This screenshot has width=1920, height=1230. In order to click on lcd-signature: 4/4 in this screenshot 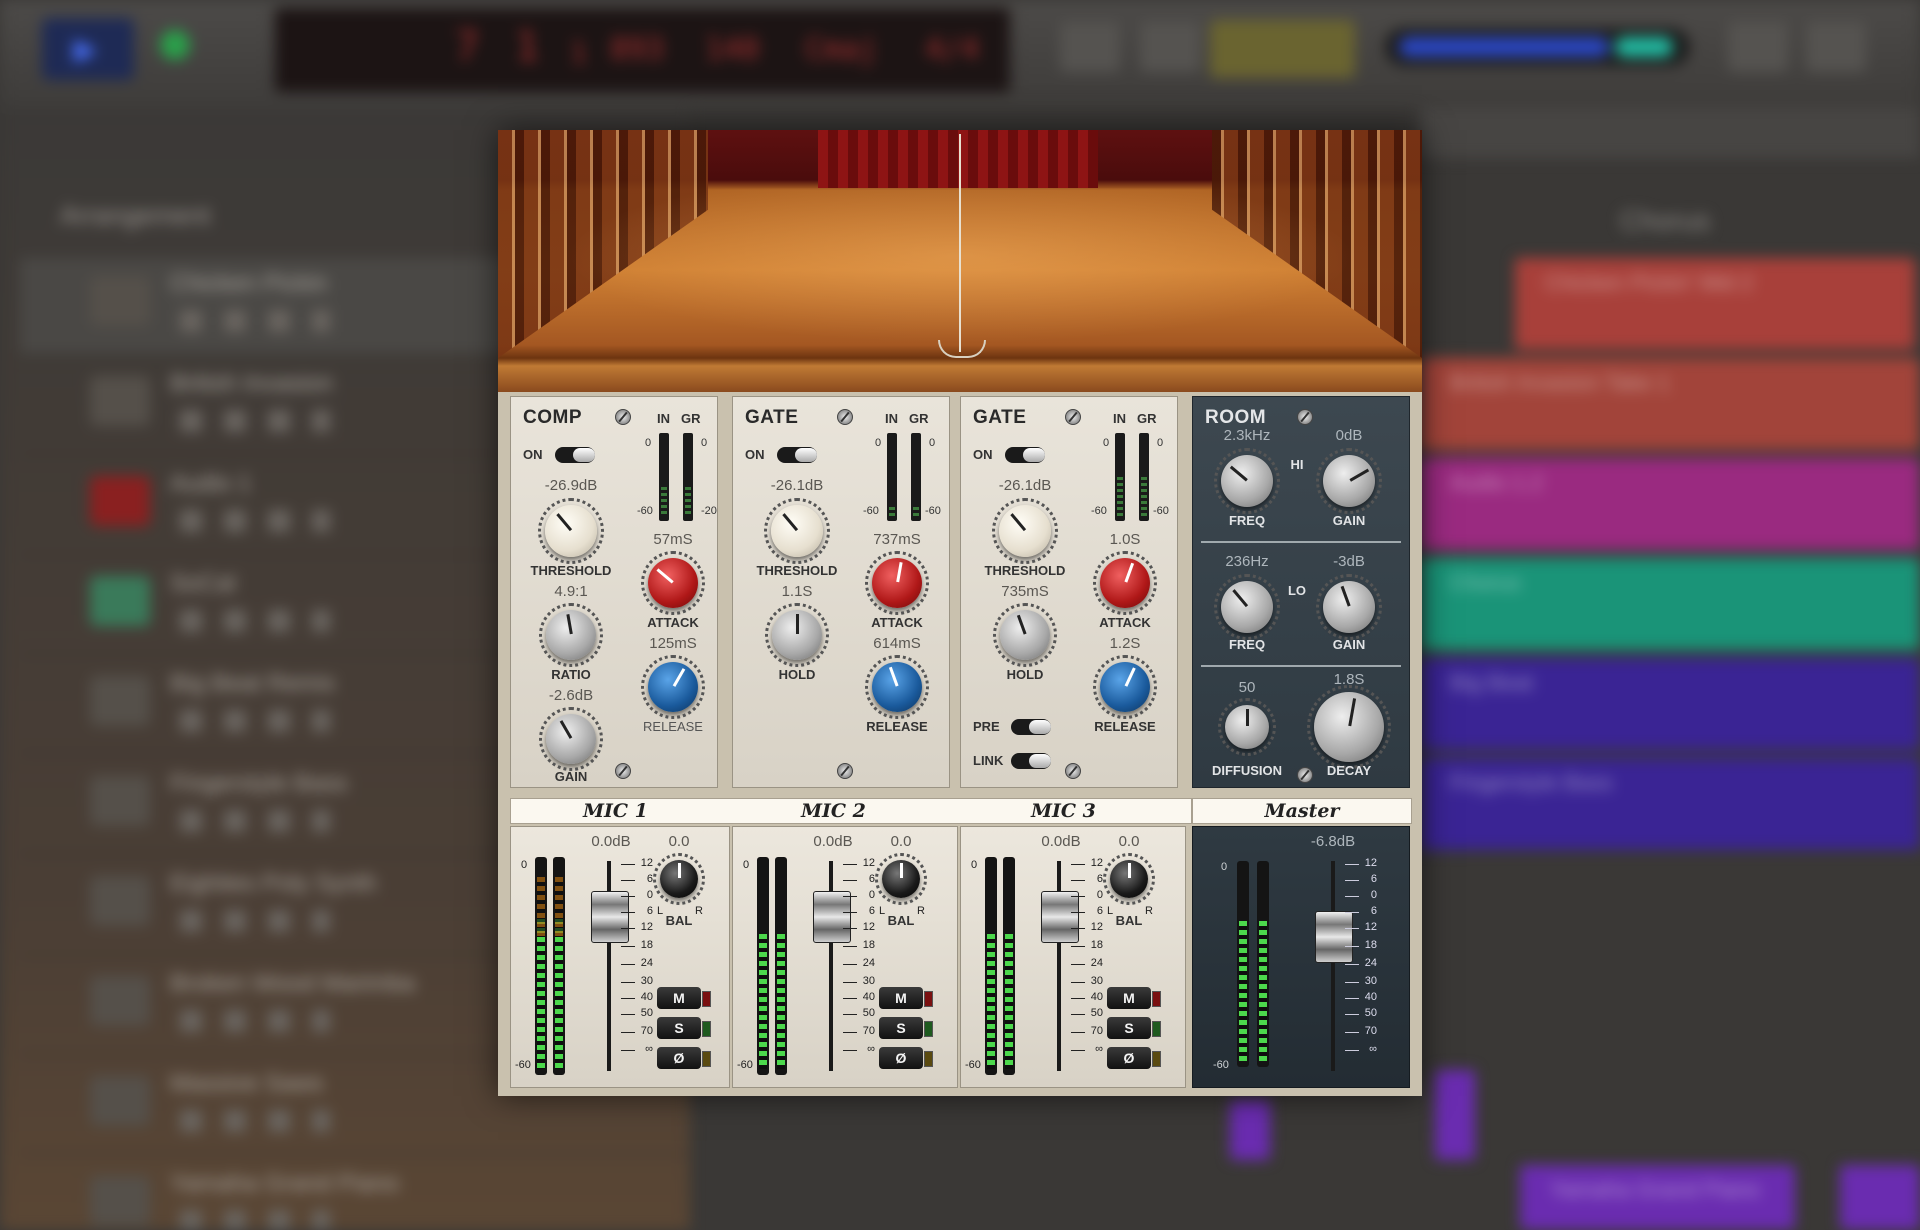, I will do `click(952, 49)`.